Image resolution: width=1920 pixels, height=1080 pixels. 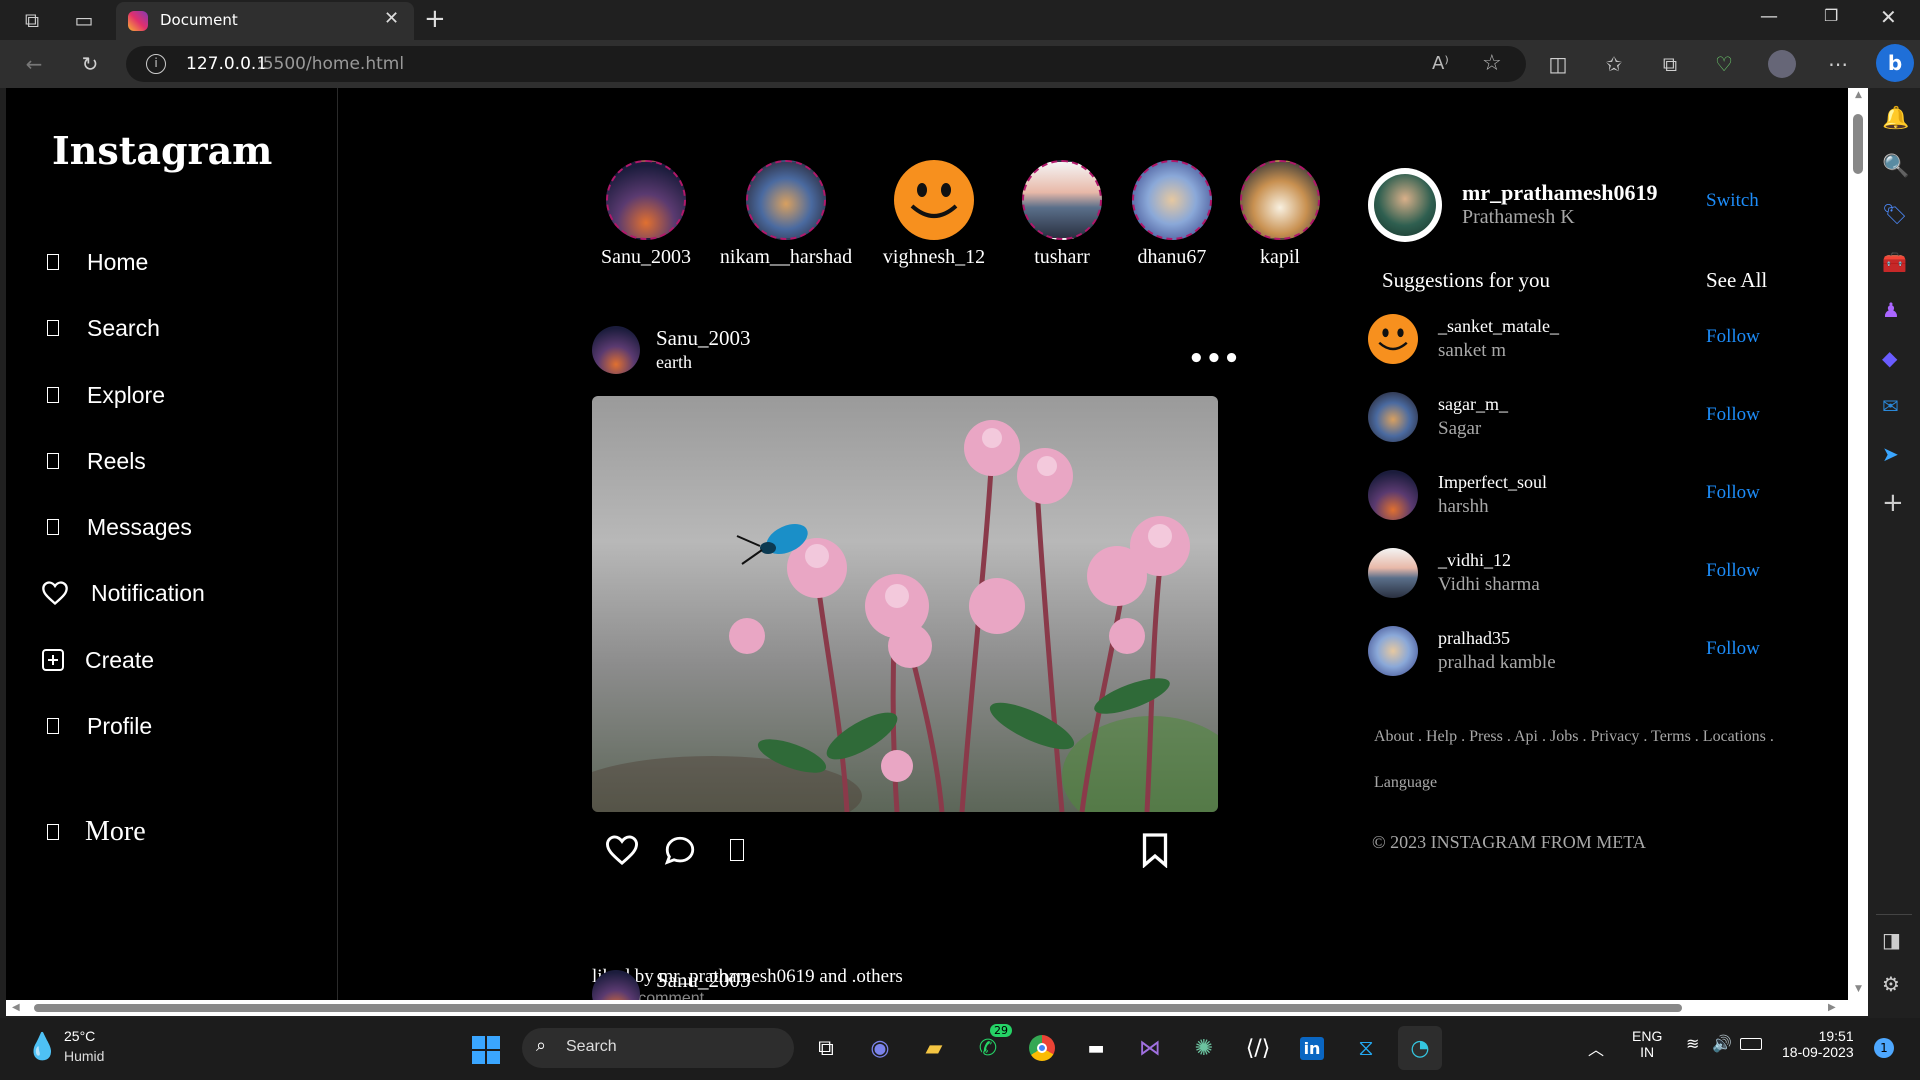 What do you see at coordinates (658, 1048) in the screenshot?
I see `taskbar-search: ⌕ Search` at bounding box center [658, 1048].